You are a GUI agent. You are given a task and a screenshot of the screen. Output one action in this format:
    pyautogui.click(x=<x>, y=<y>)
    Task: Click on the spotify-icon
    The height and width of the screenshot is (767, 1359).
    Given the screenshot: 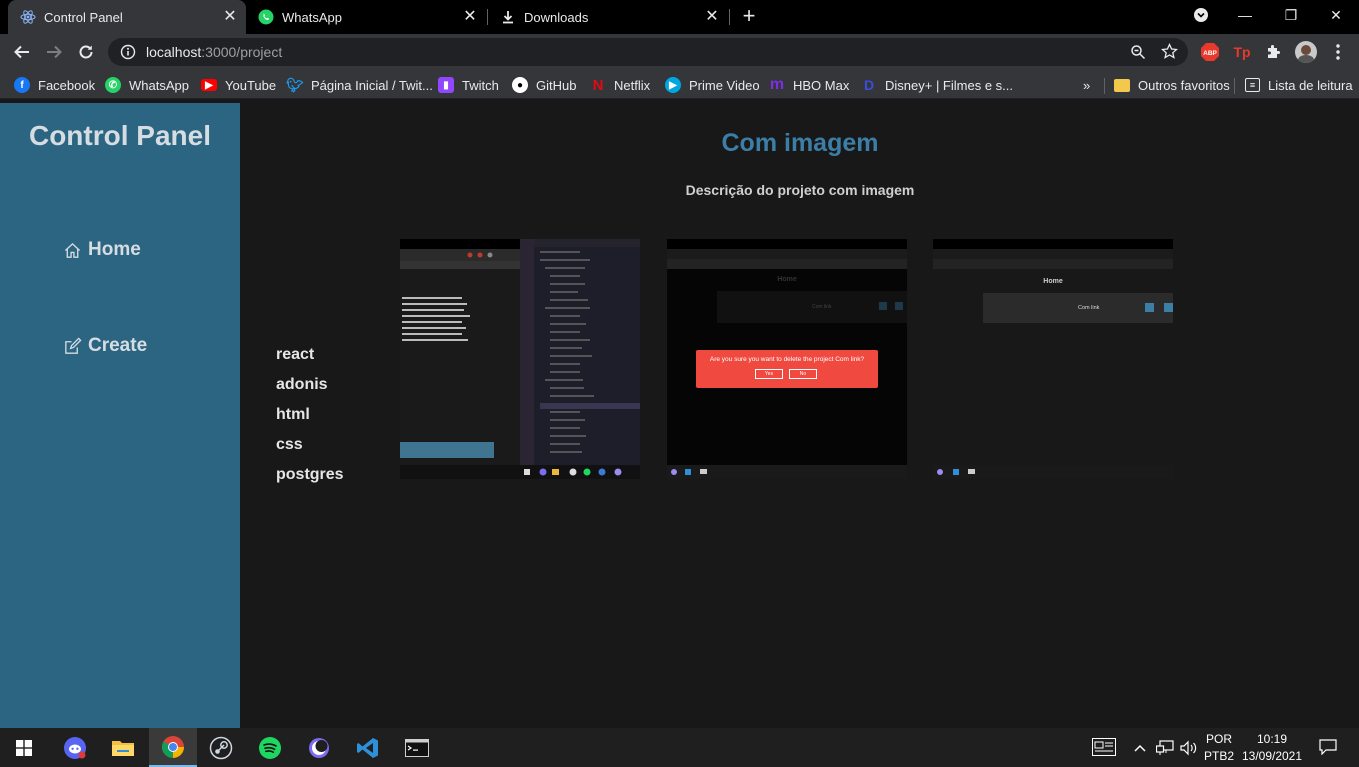 What is the action you would take?
    pyautogui.click(x=270, y=747)
    